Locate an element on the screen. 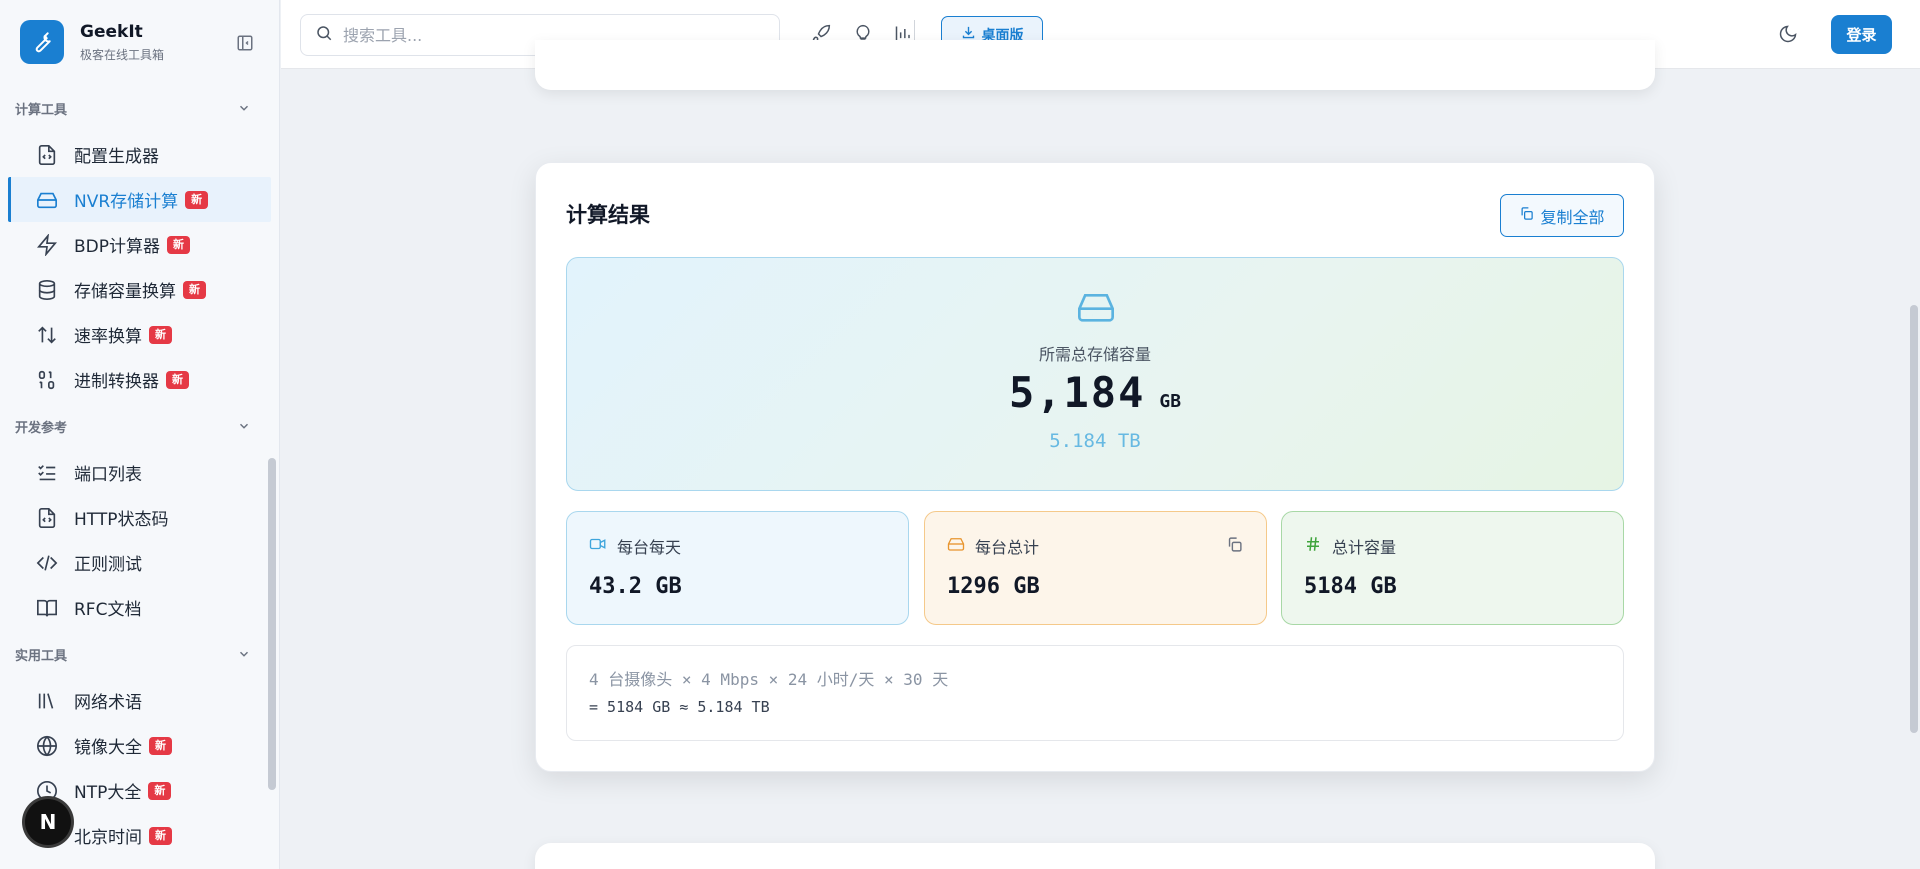 The image size is (1920, 869). sidebar-item-label: 正则测试 is located at coordinates (108, 565).